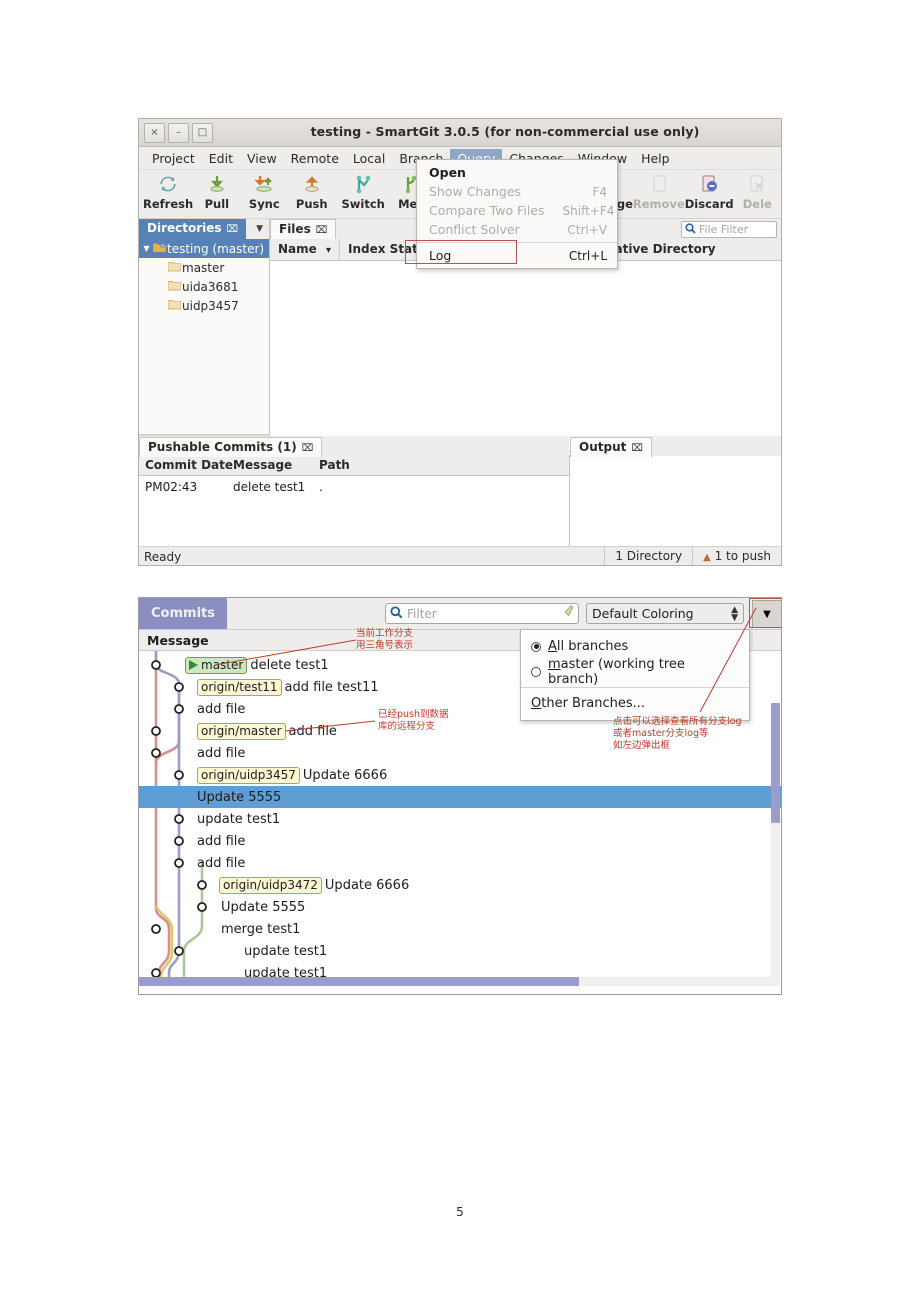 The height and width of the screenshot is (1302, 920). Describe the element at coordinates (311, 184) in the screenshot. I see `push-icon` at that location.